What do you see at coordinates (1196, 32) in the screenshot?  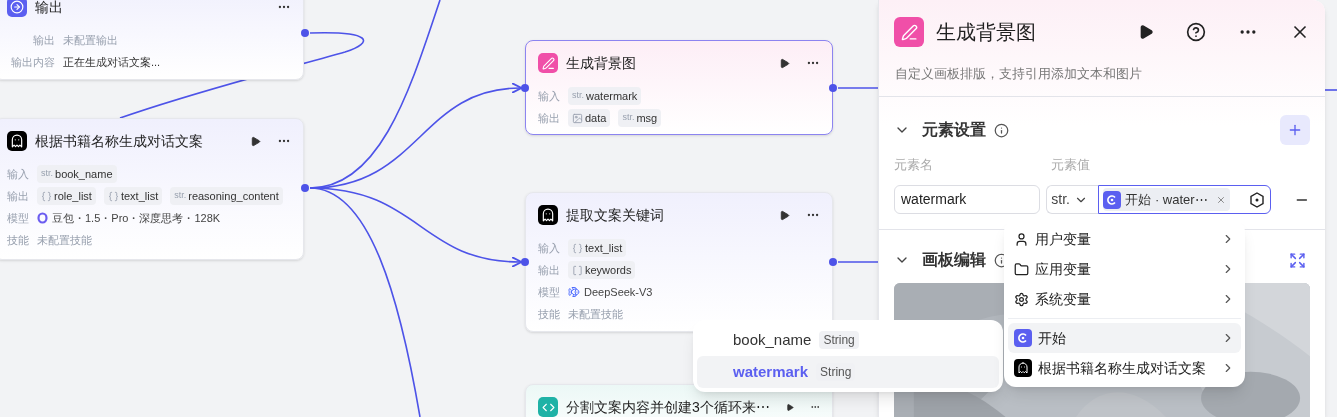 I see `help-icon` at bounding box center [1196, 32].